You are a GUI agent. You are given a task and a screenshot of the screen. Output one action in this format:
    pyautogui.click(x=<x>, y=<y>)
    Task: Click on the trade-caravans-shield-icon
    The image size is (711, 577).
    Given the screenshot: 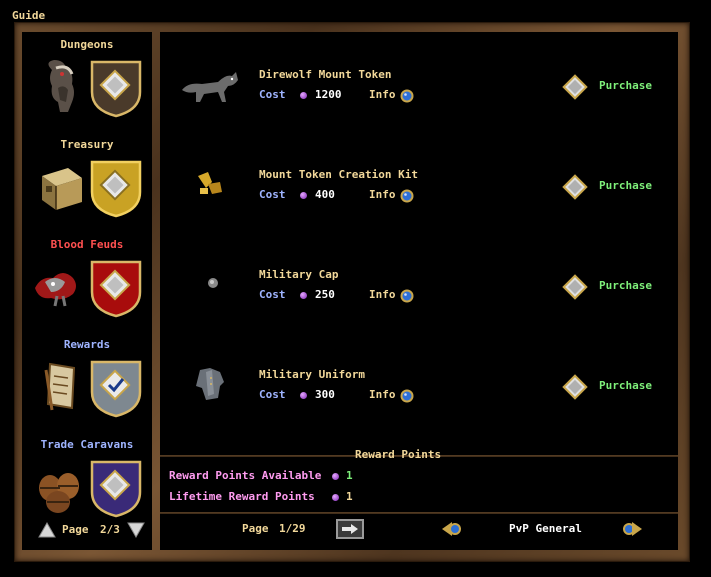 What is the action you would take?
    pyautogui.click(x=116, y=488)
    